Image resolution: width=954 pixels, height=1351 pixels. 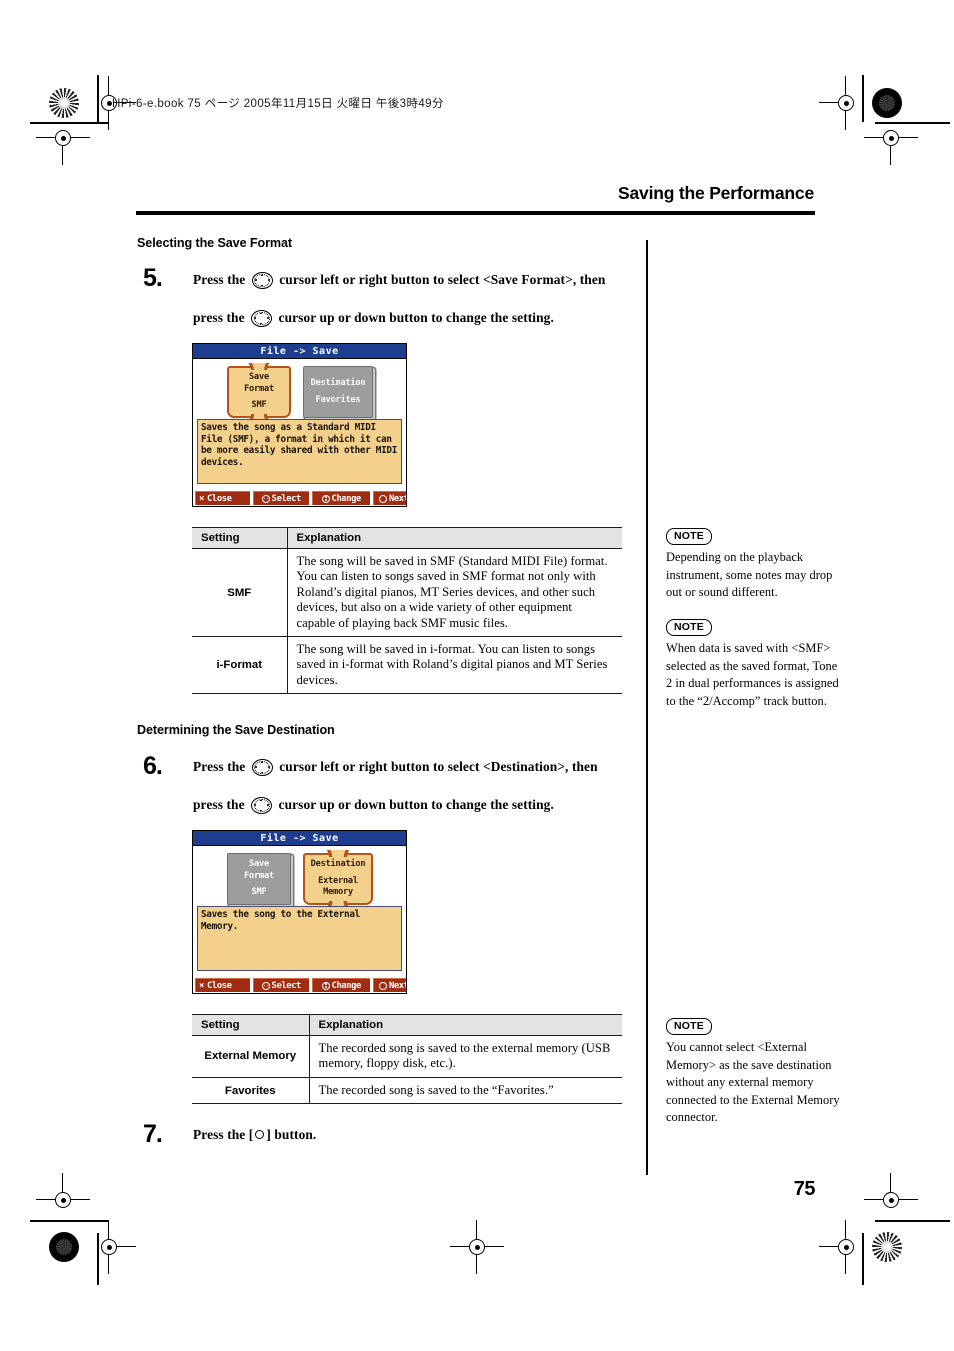 What do you see at coordinates (475, 213) in the screenshot?
I see `title-divider` at bounding box center [475, 213].